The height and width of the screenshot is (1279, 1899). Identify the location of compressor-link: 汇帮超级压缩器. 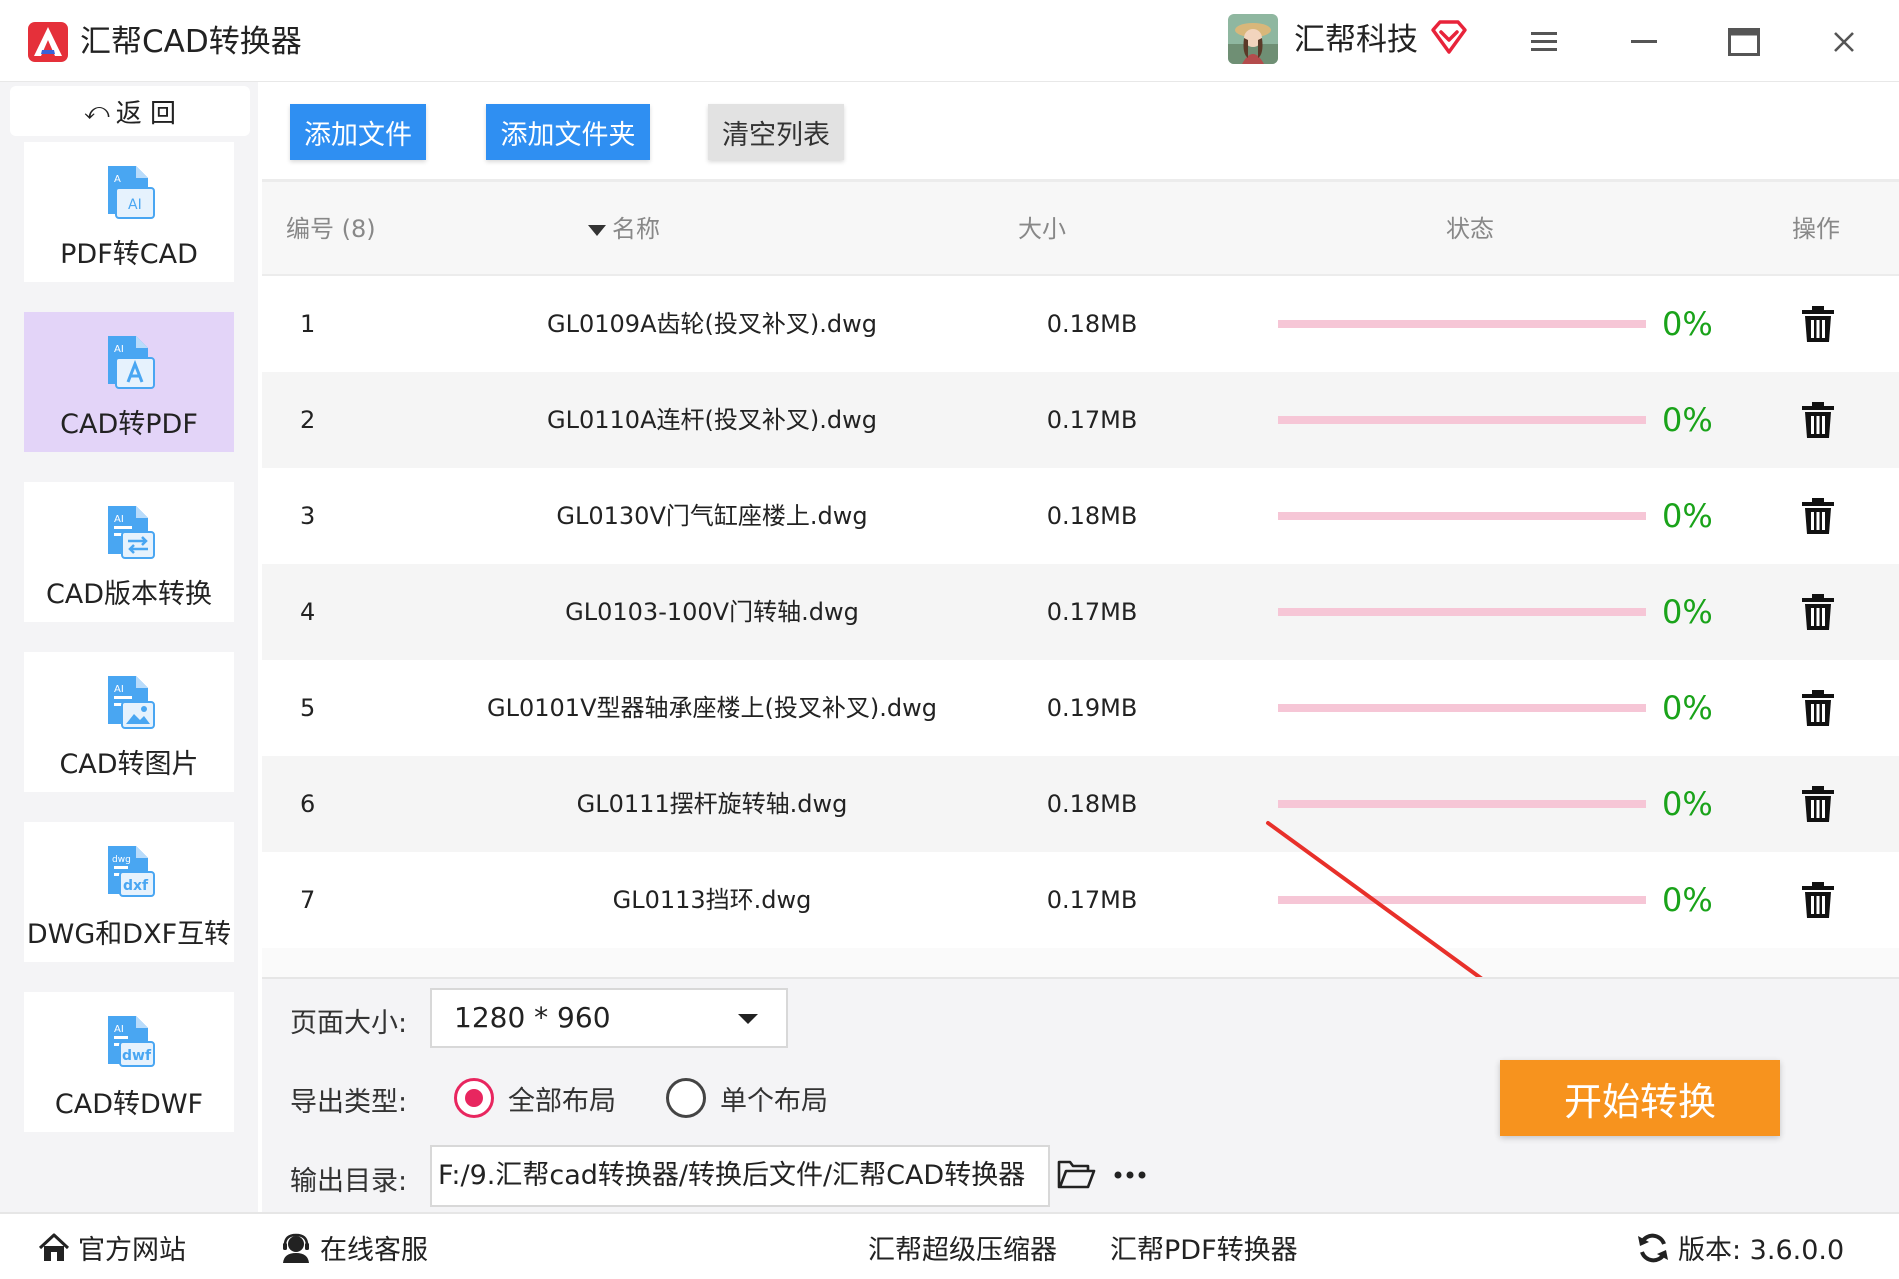
(962, 1246).